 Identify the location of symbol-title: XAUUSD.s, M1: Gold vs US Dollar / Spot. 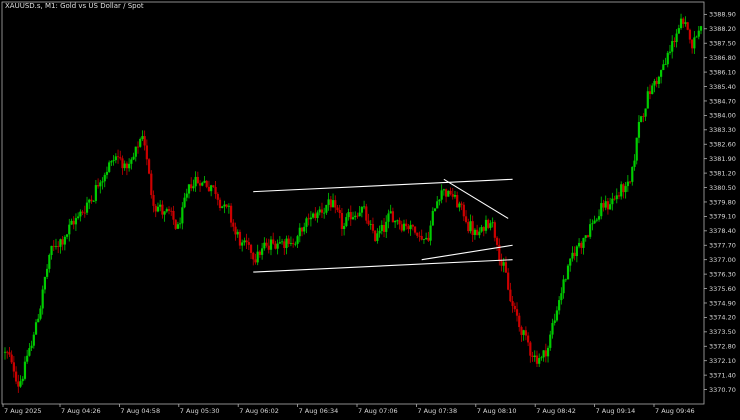
(74, 6).